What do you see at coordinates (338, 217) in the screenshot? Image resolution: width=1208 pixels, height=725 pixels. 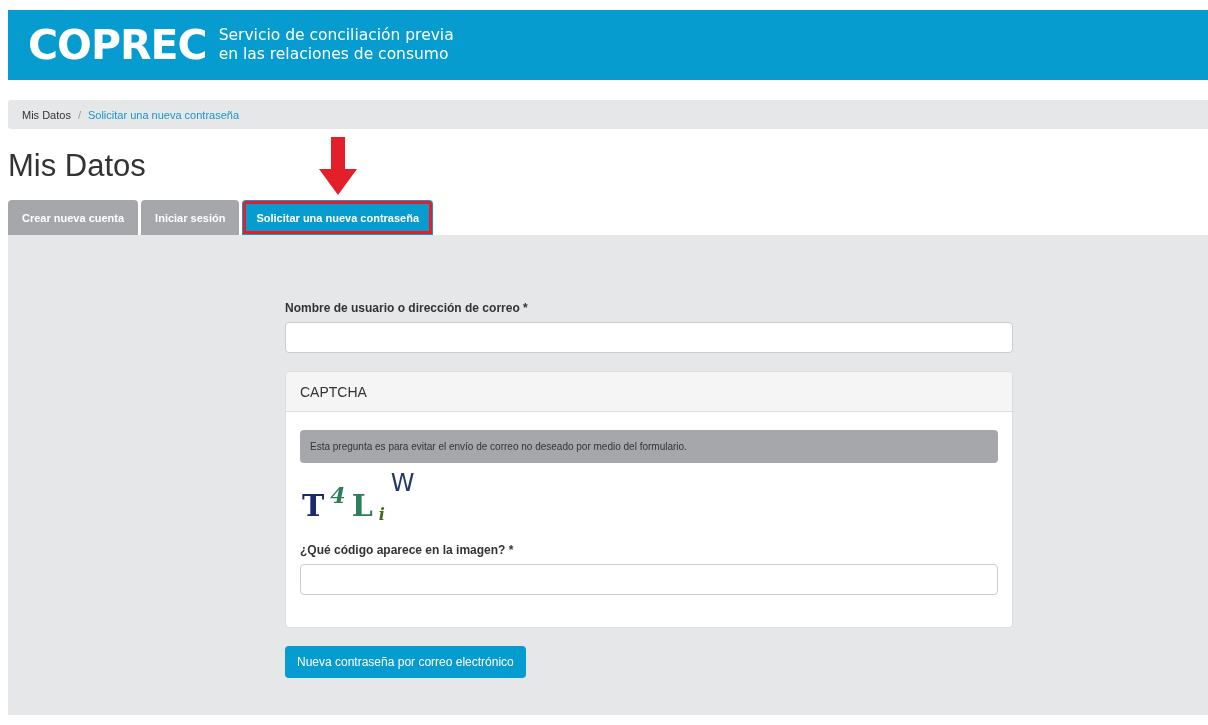 I see `tab: Solicitar una nueva contraseña` at bounding box center [338, 217].